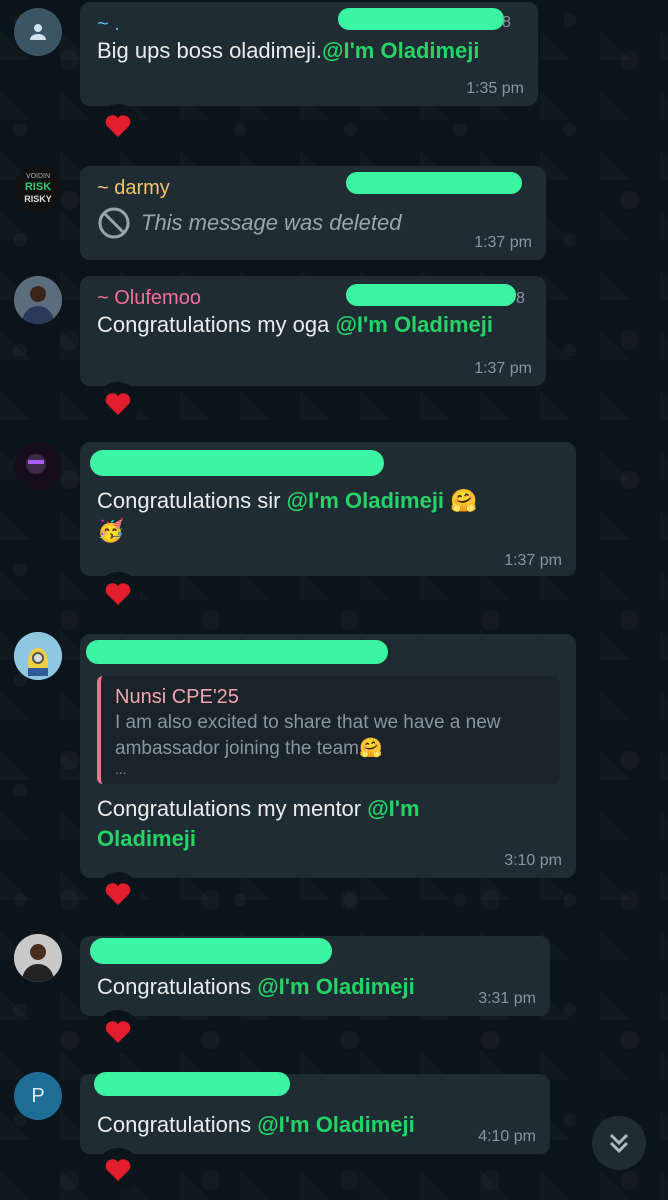 This screenshot has width=668, height=1200. I want to click on person-icon, so click(38, 32).